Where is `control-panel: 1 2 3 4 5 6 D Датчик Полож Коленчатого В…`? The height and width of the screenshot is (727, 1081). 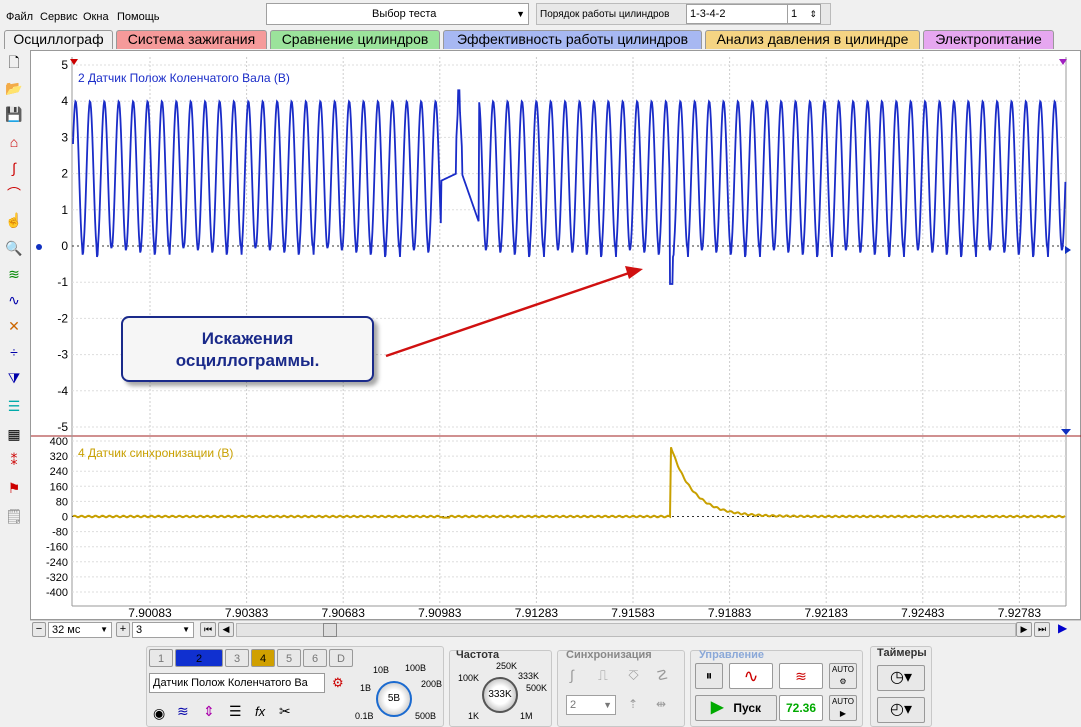
control-panel: 1 2 3 4 5 6 D Датчик Полож Коленчатого В… is located at coordinates (540, 683).